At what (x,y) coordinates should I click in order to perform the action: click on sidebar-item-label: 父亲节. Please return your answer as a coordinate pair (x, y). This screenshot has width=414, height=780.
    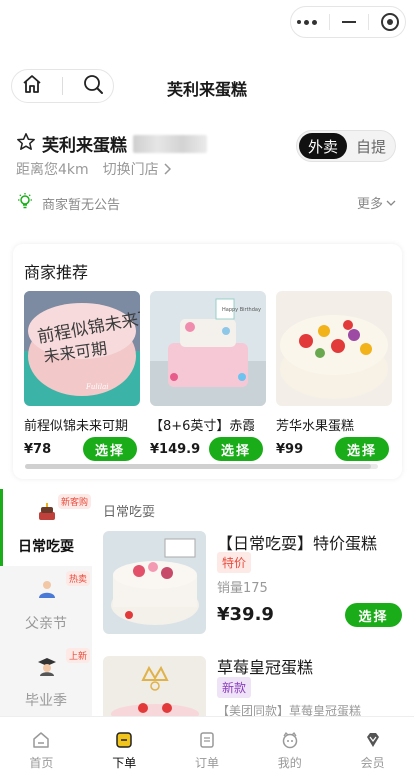
    Looking at the image, I should click on (46, 624).